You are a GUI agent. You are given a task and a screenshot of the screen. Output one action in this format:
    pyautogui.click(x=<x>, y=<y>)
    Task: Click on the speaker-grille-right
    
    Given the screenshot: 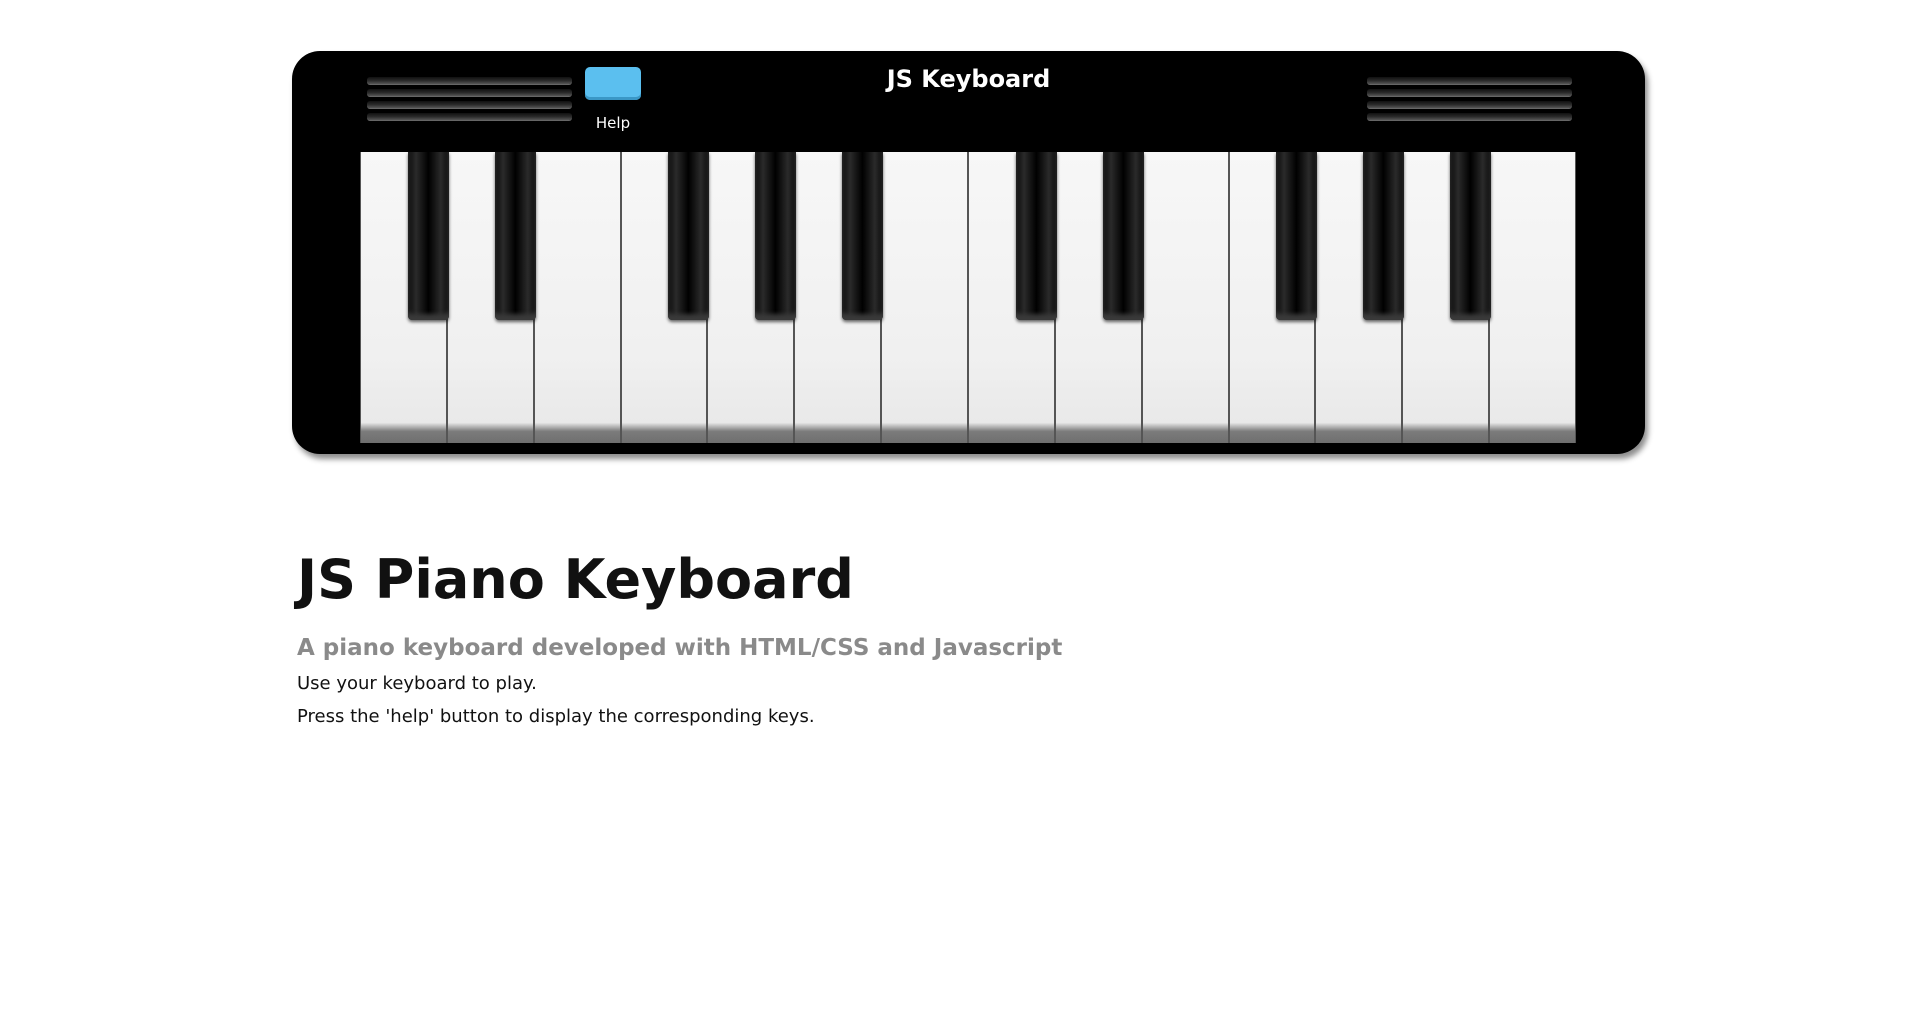 What is the action you would take?
    pyautogui.click(x=1469, y=102)
    